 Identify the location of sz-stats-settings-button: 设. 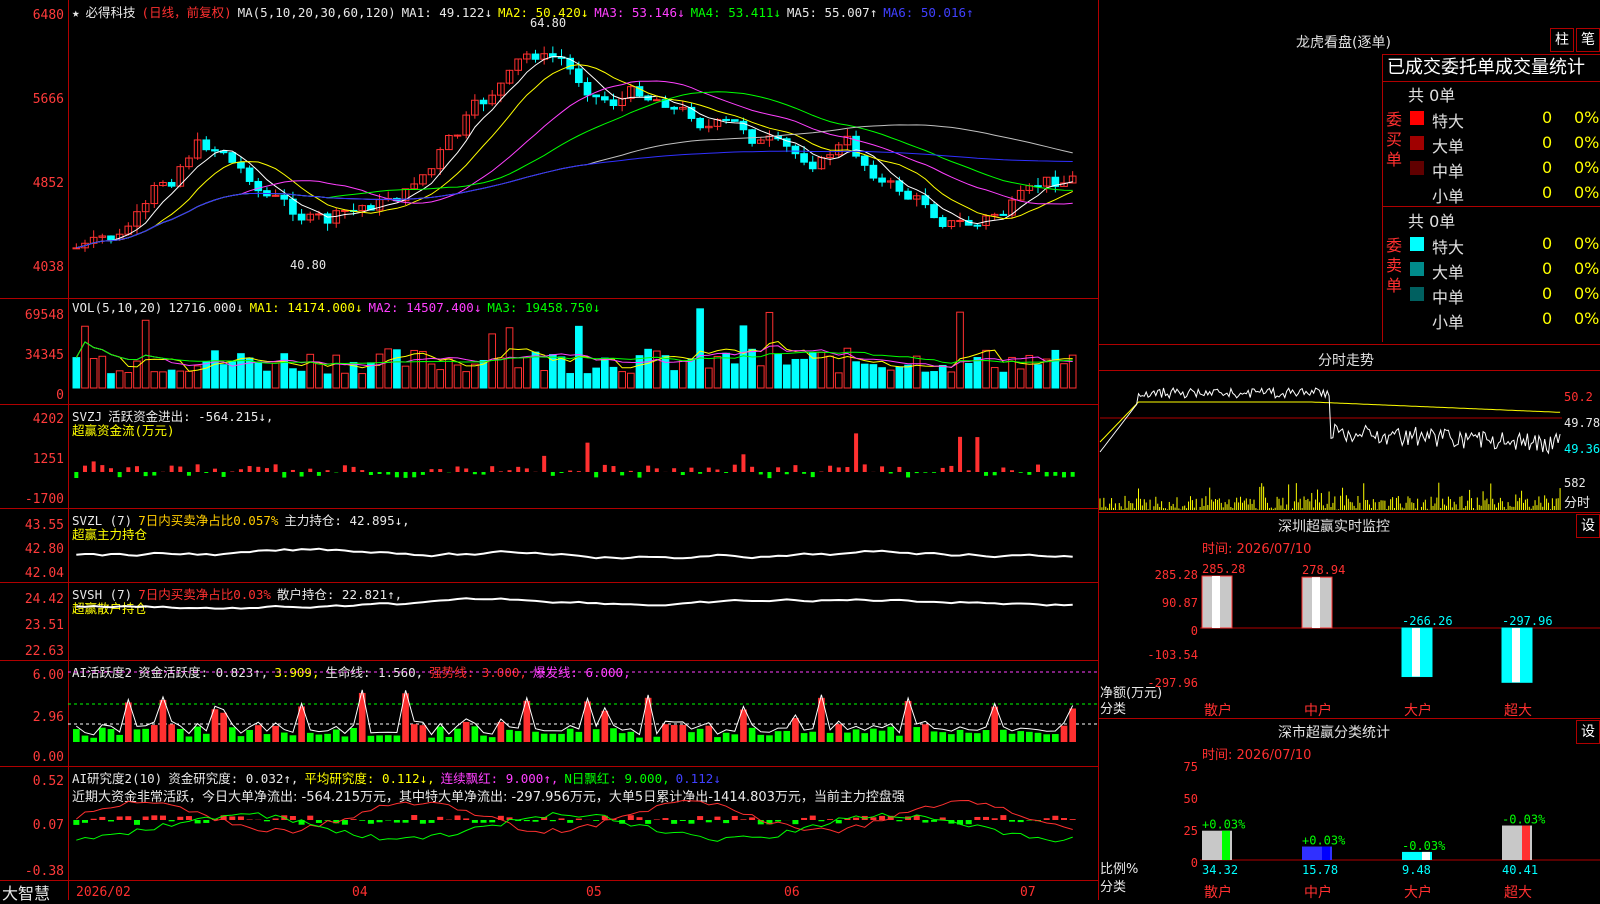
(1588, 732).